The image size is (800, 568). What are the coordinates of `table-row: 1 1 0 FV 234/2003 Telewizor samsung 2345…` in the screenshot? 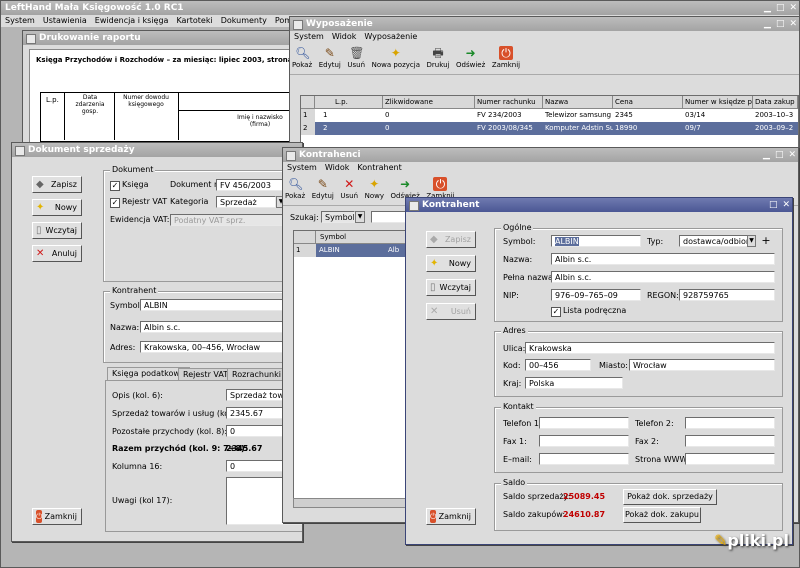 It's located at (549, 115).